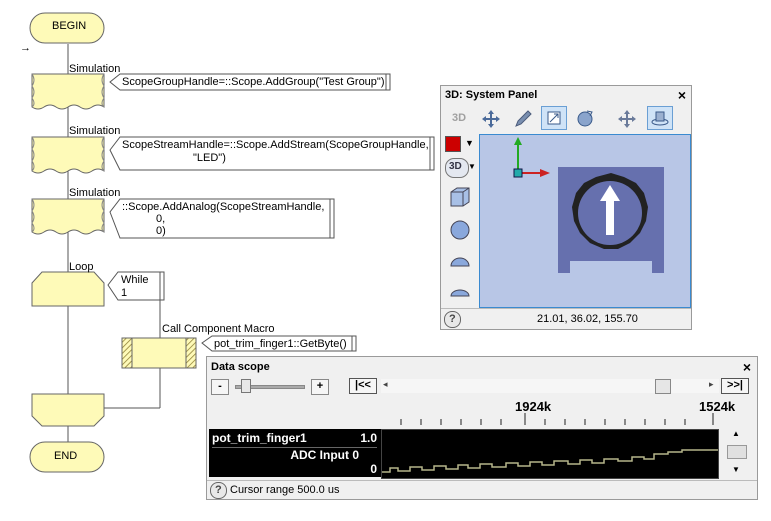  Describe the element at coordinates (320, 387) in the screenshot. I see `zoom-in-button: +` at that location.